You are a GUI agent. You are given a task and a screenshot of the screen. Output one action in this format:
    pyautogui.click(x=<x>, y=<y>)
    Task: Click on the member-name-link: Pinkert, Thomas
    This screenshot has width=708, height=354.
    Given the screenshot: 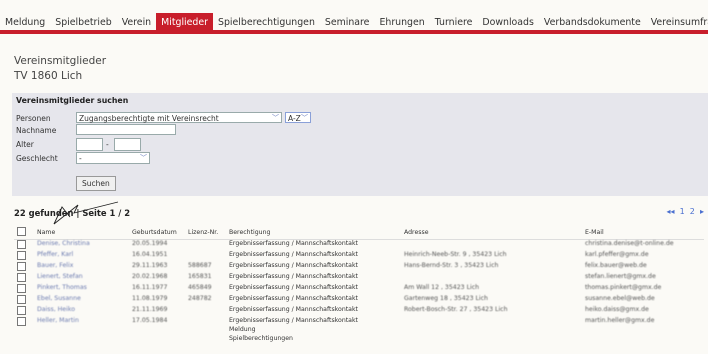 What is the action you would take?
    pyautogui.click(x=81, y=289)
    